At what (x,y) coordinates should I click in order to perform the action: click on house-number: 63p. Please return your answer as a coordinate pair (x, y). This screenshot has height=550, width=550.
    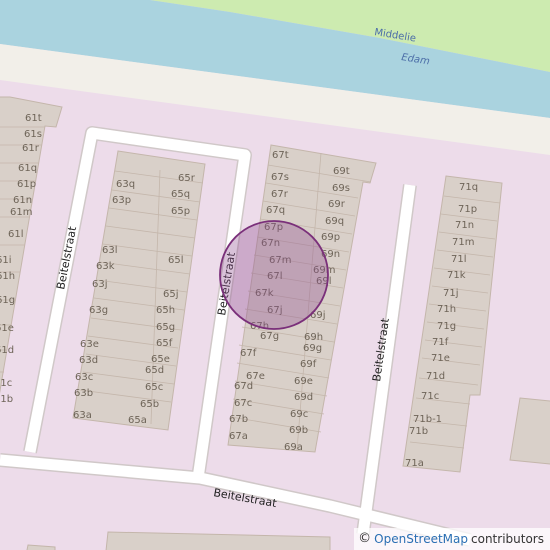
    Looking at the image, I should click on (121, 200).